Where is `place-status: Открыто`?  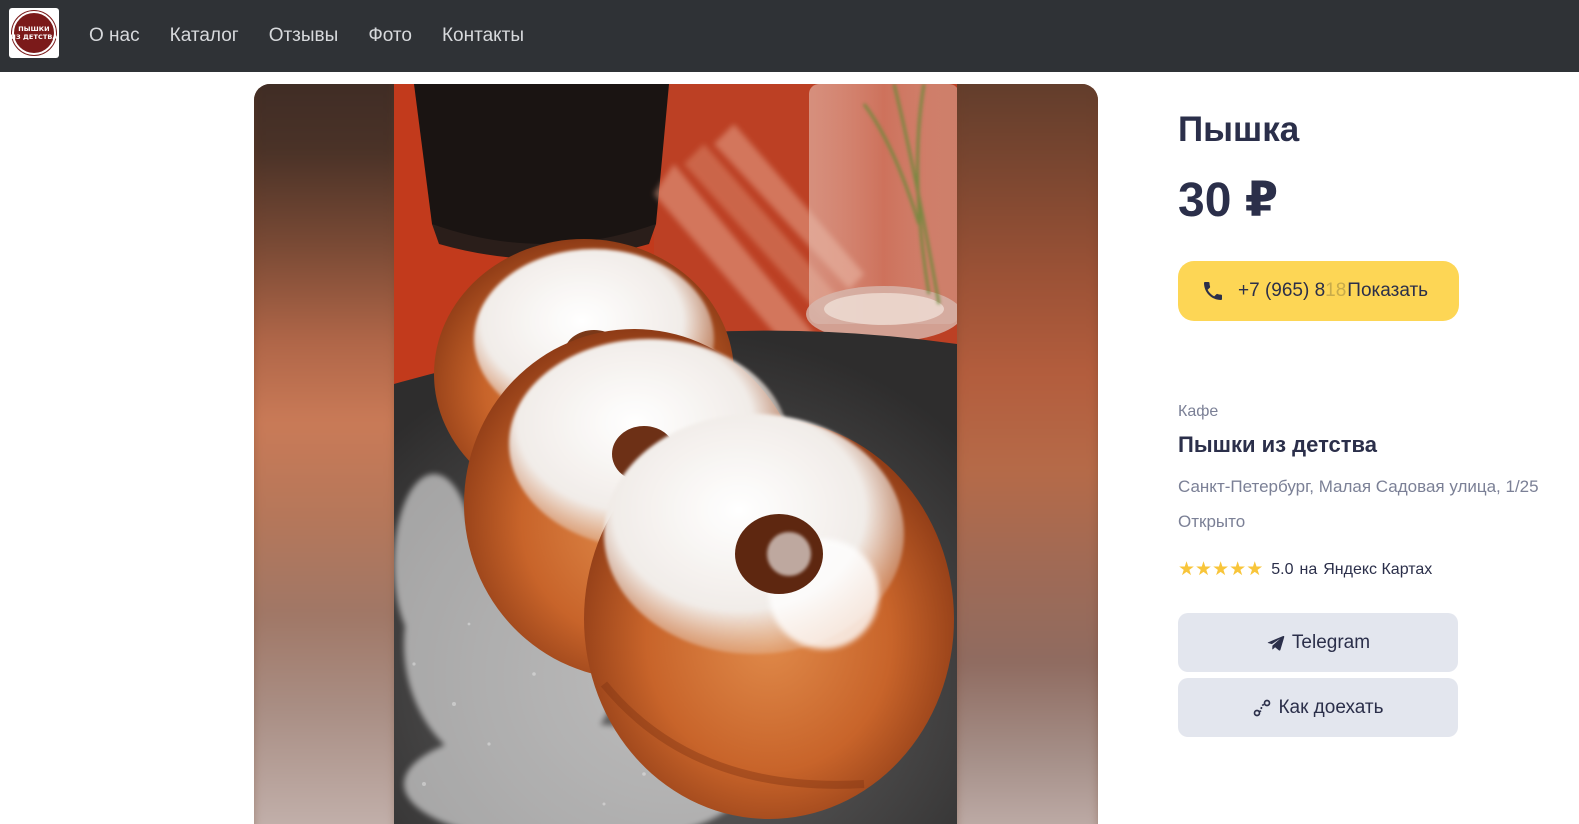 place-status: Открыто is located at coordinates (1212, 521).